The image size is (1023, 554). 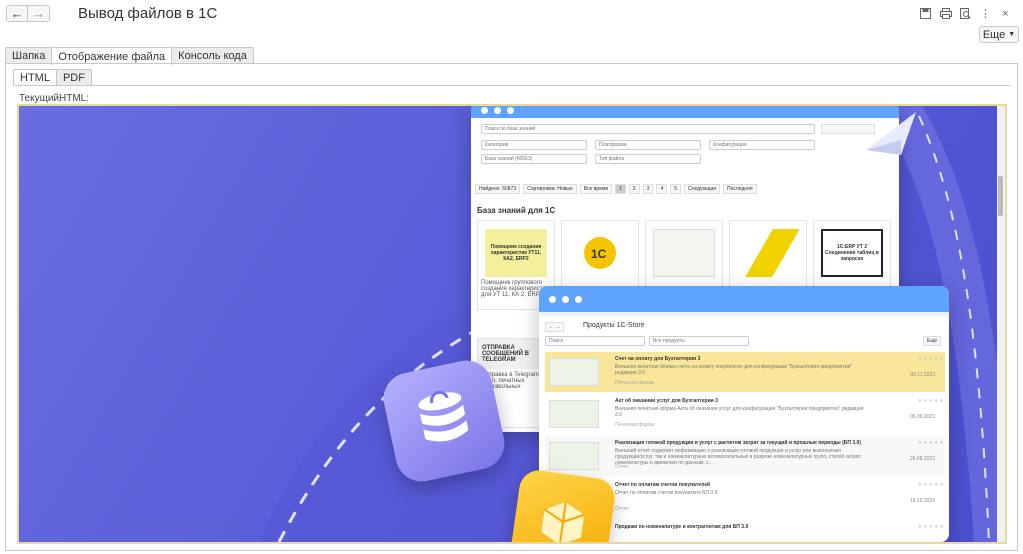 I want to click on store-more-button: Еще, so click(x=932, y=341).